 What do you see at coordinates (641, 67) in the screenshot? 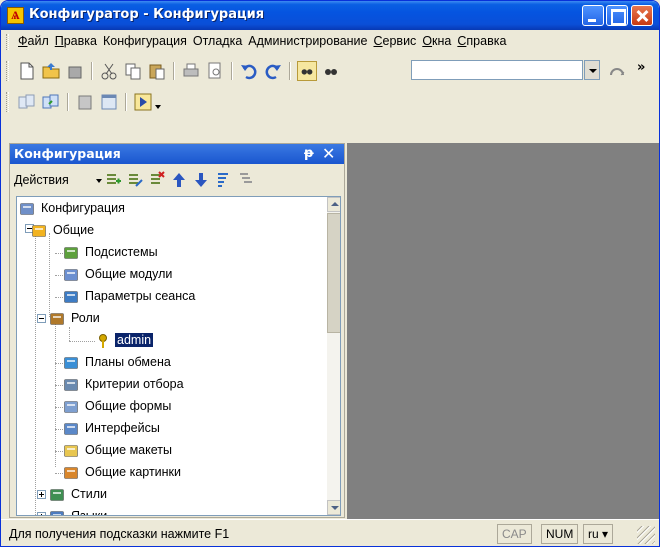
I see `toolbar-overflow-icon: »` at bounding box center [641, 67].